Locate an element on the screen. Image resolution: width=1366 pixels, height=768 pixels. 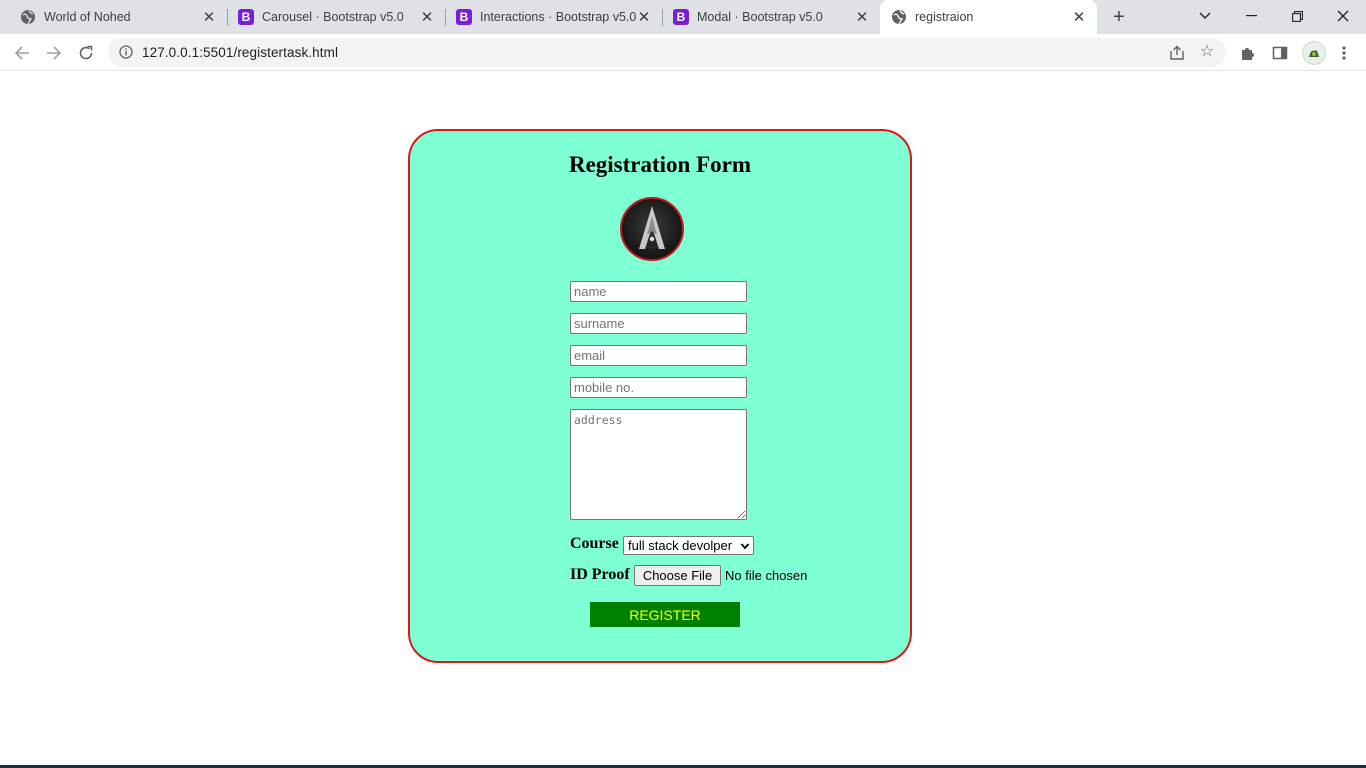
side-panel-icon is located at coordinates (1280, 53).